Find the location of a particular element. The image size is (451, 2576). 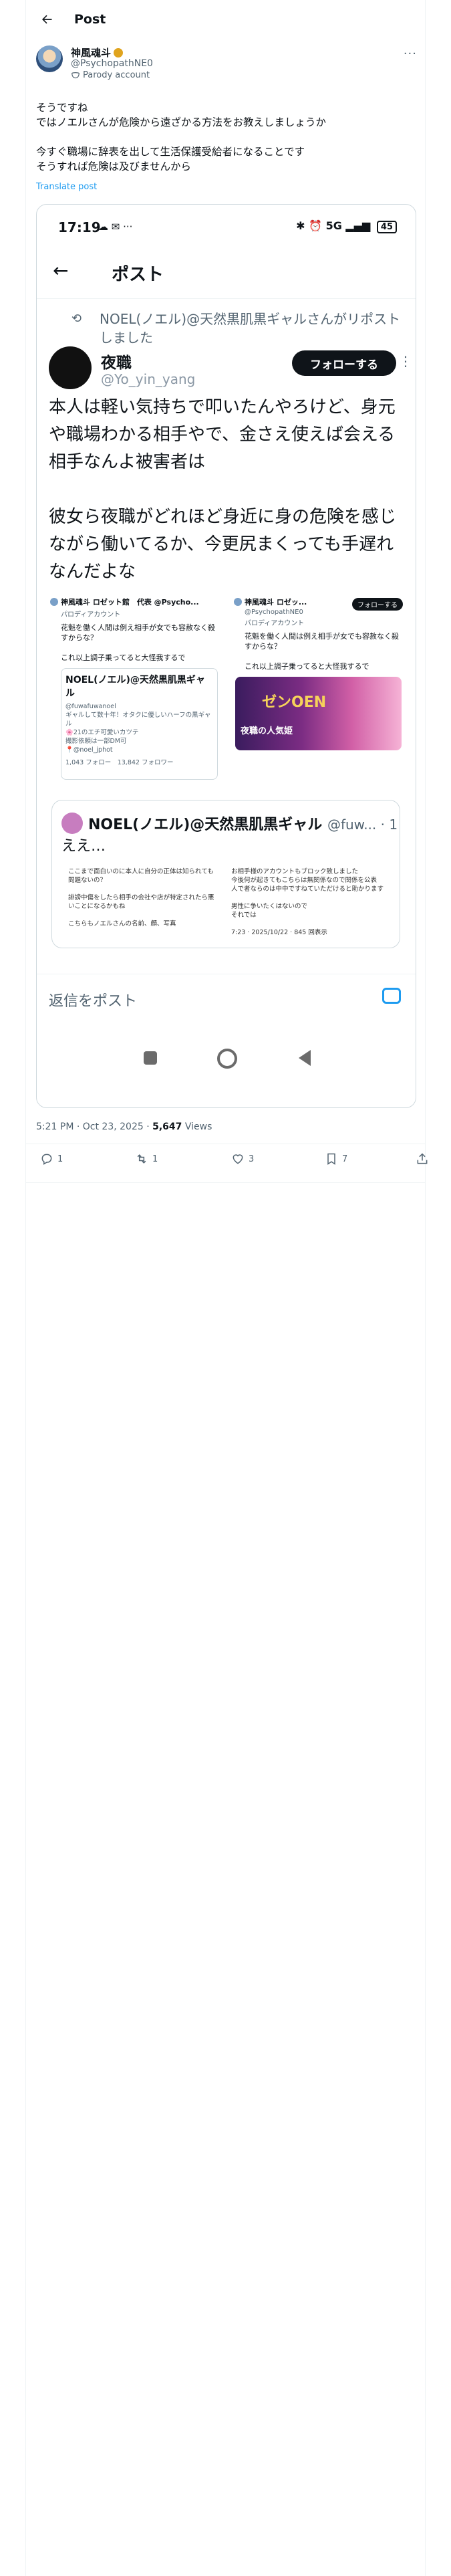

reply-button: 1 is located at coordinates (51, 1159).